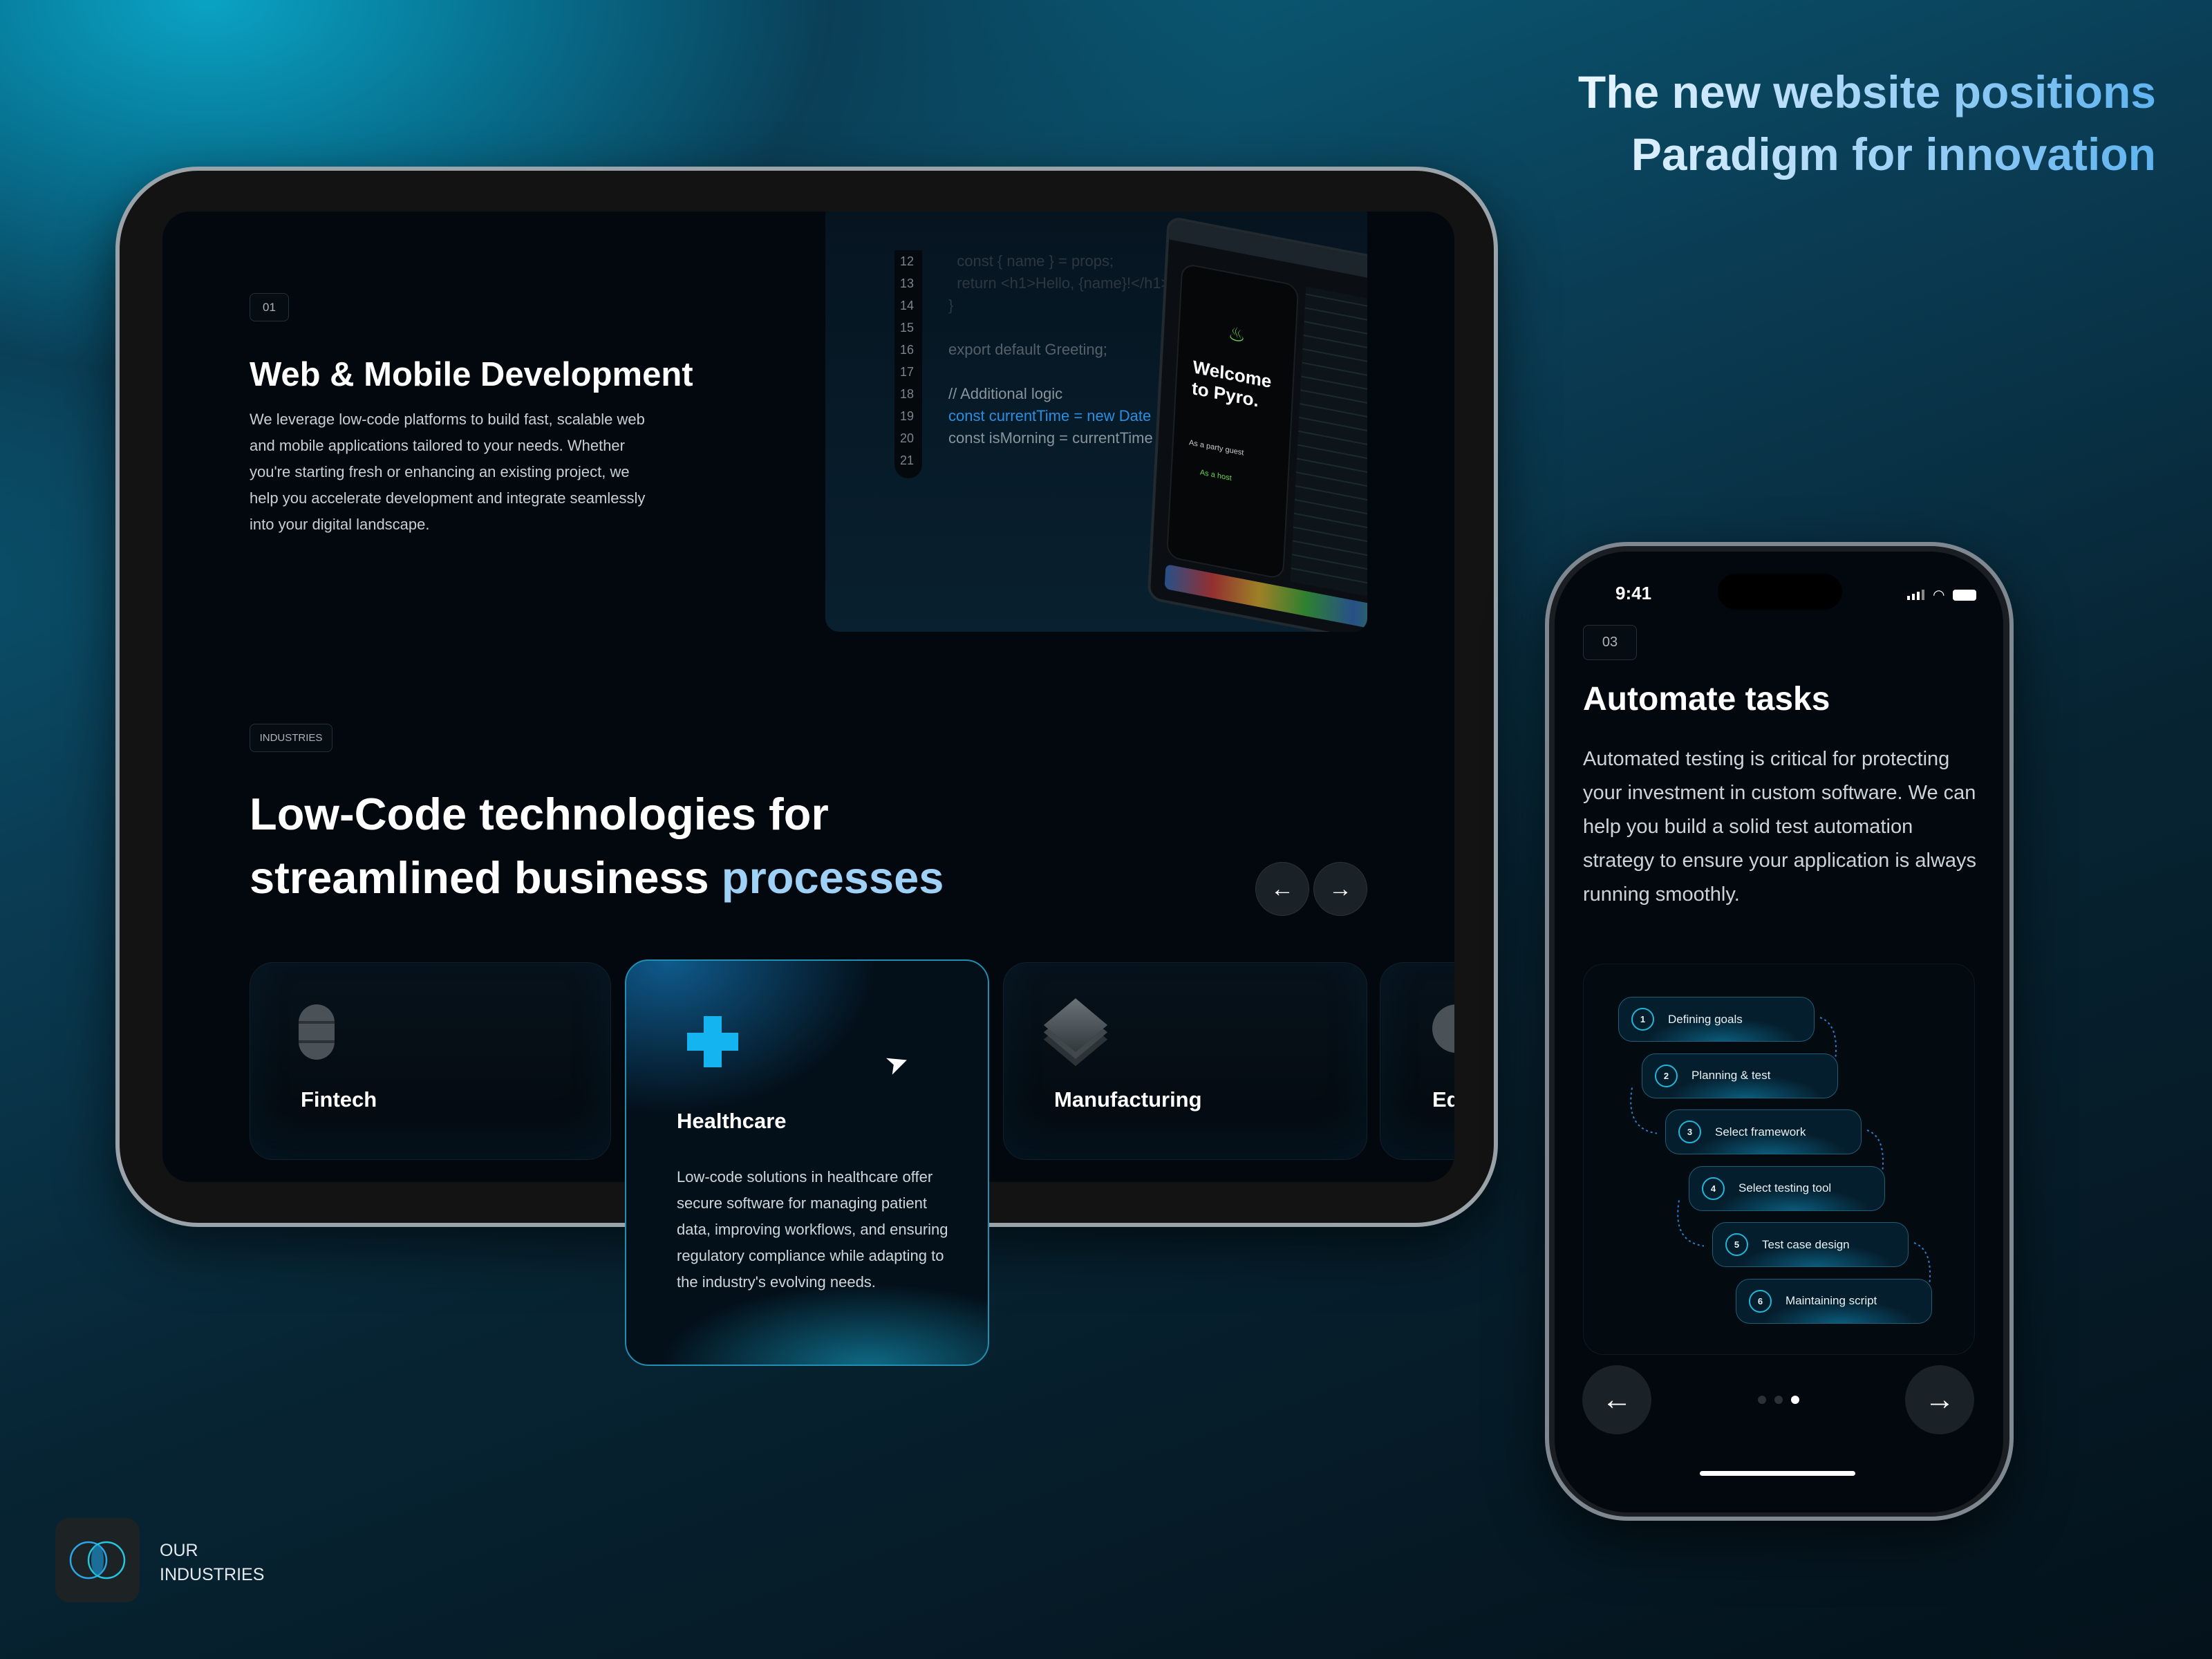 Image resolution: width=2212 pixels, height=1659 pixels. I want to click on line-number: 17, so click(907, 372).